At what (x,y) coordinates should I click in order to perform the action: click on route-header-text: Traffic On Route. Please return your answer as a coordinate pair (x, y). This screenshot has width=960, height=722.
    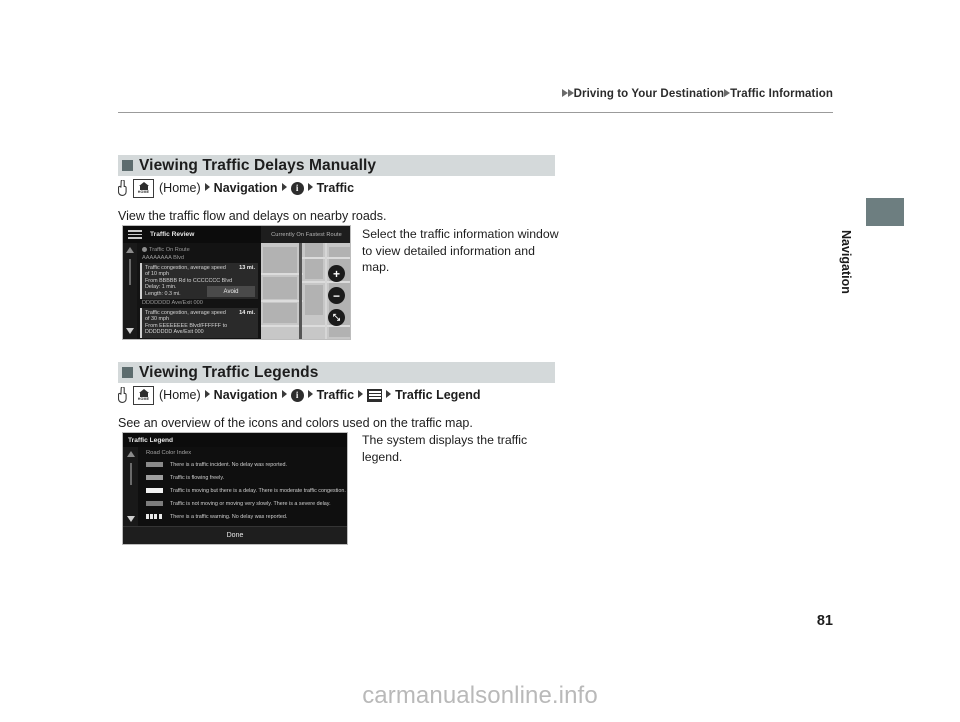
    Looking at the image, I should click on (169, 250).